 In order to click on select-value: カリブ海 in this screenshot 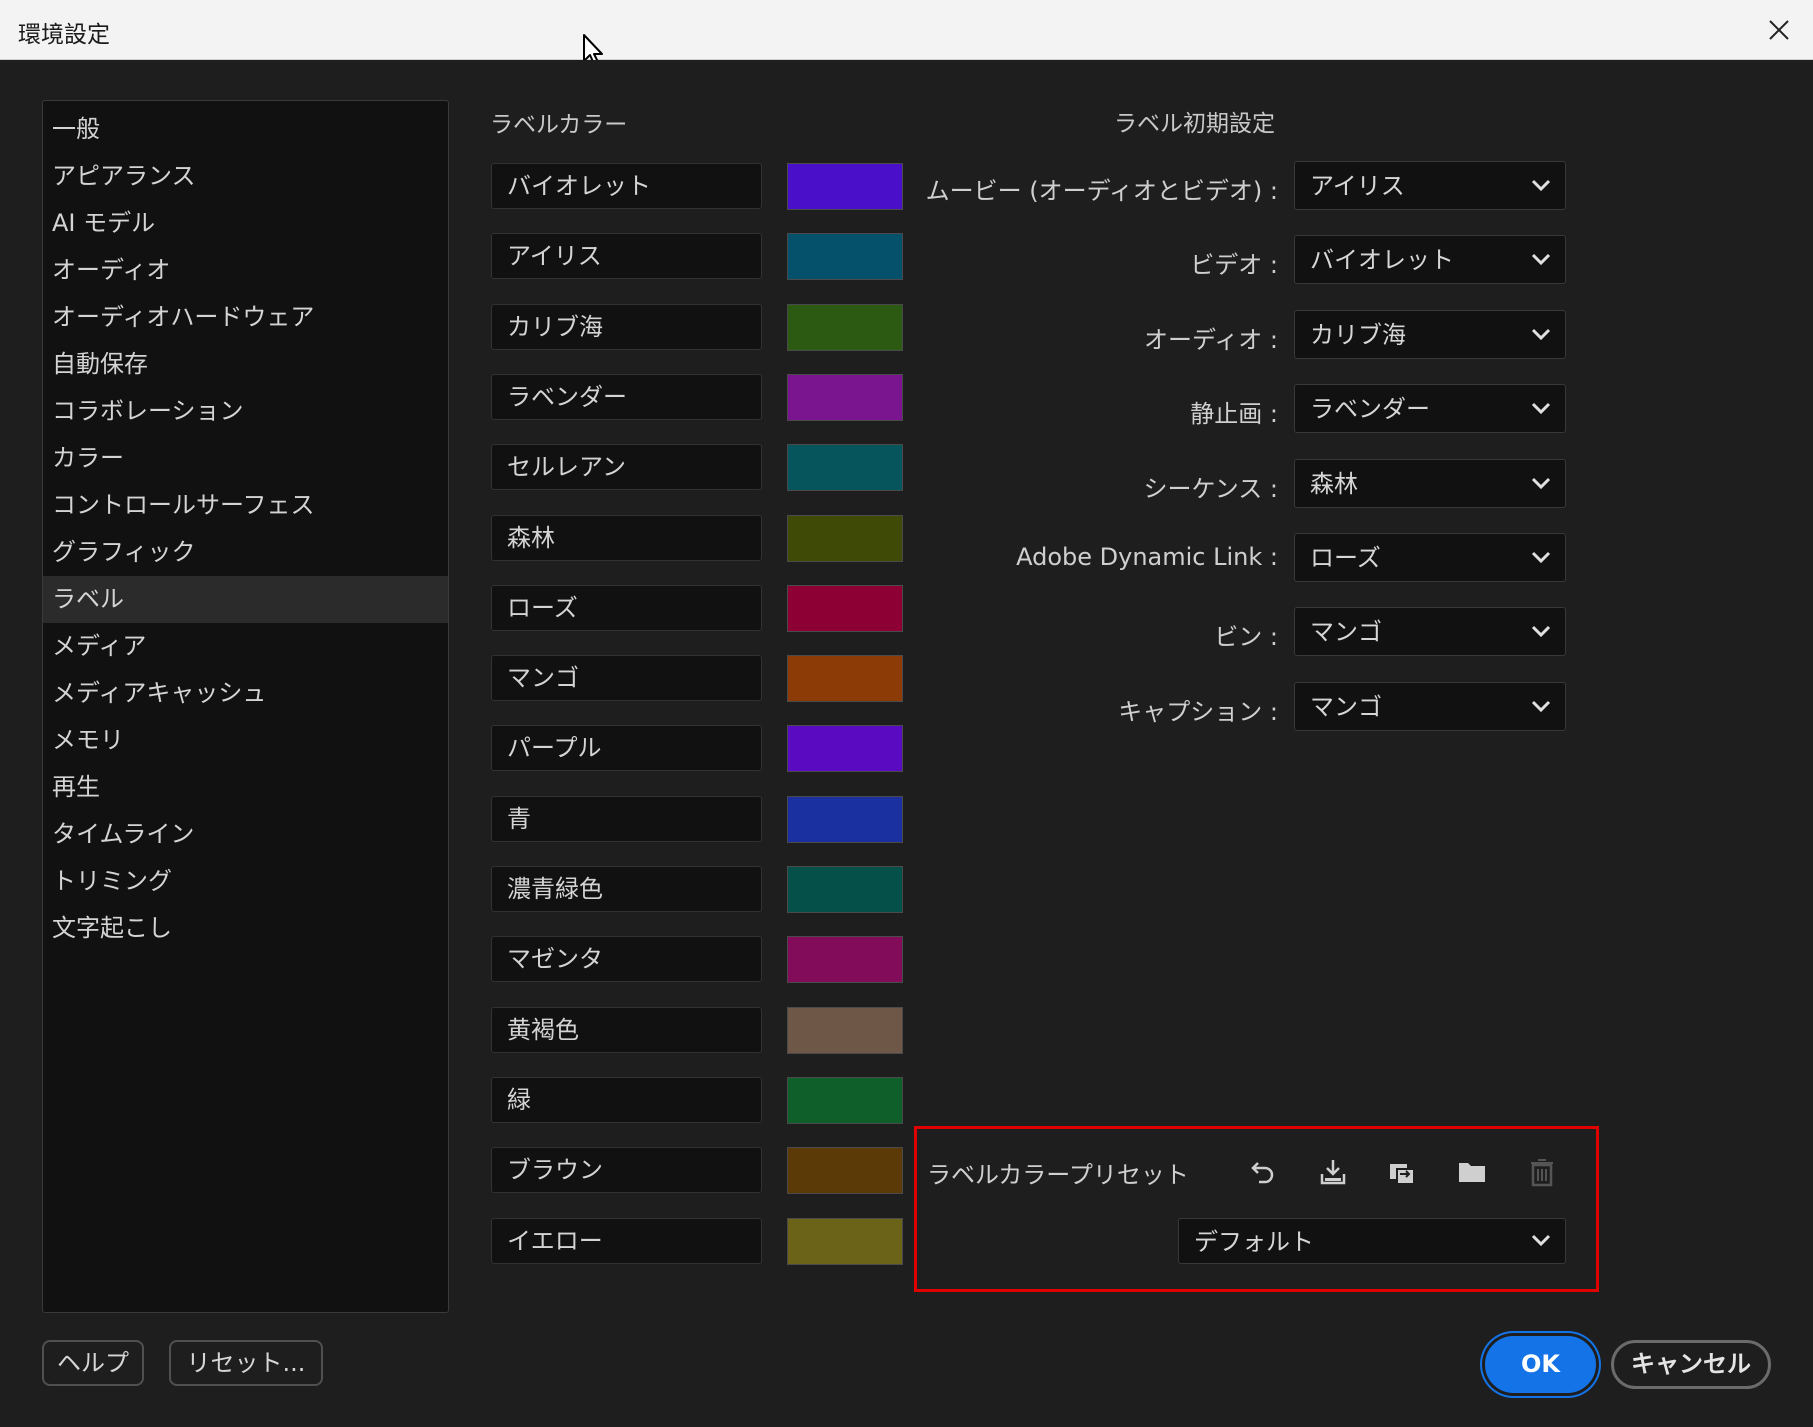, I will do `click(1358, 334)`.